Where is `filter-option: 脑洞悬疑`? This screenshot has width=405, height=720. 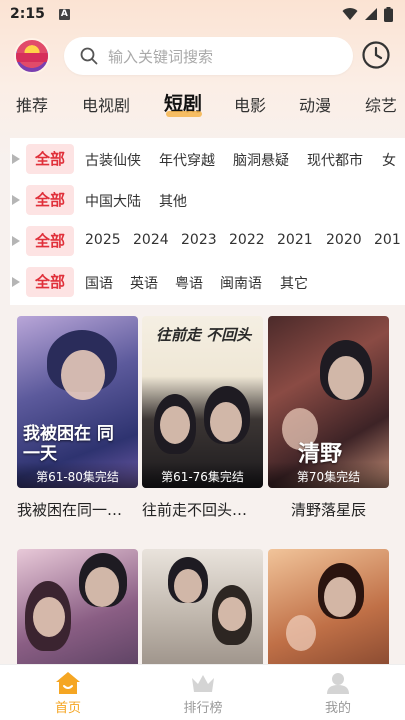 filter-option: 脑洞悬疑 is located at coordinates (261, 160).